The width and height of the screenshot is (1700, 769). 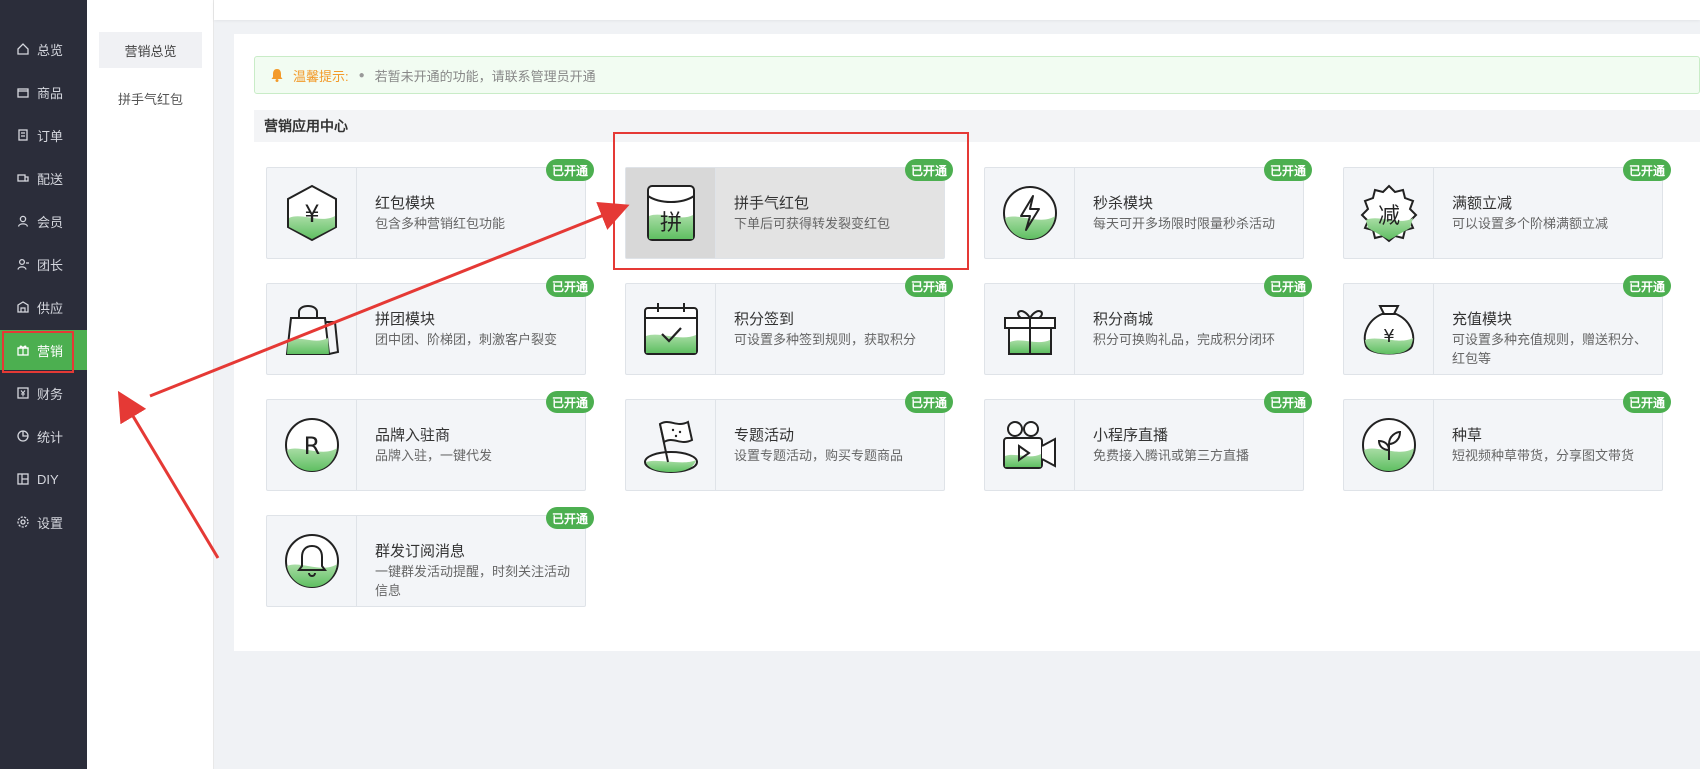 I want to click on sidebar-item-settings: 设置, so click(x=43, y=522).